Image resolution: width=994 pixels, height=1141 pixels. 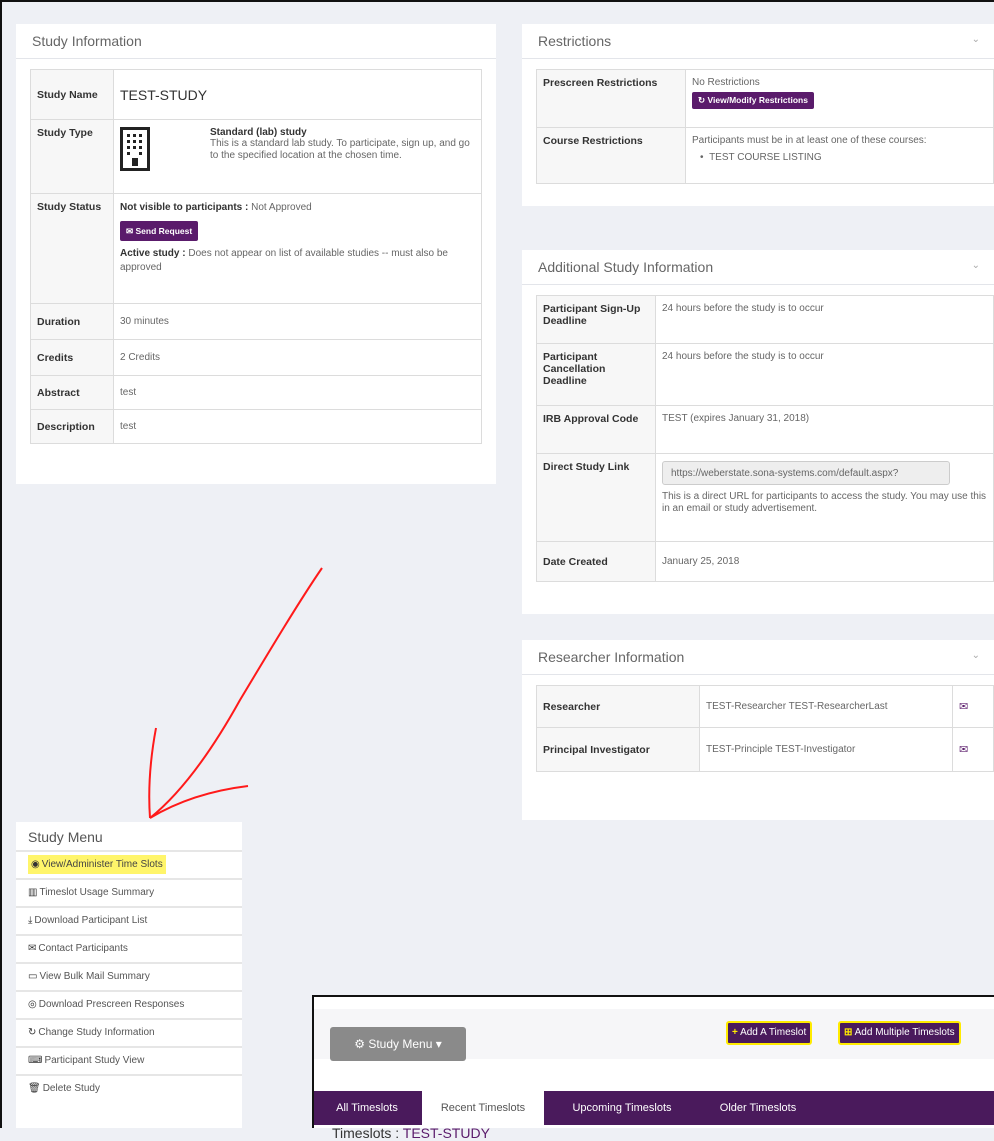 I want to click on menu-item-delete-study: 🗑 Delete Study, so click(x=129, y=1088).